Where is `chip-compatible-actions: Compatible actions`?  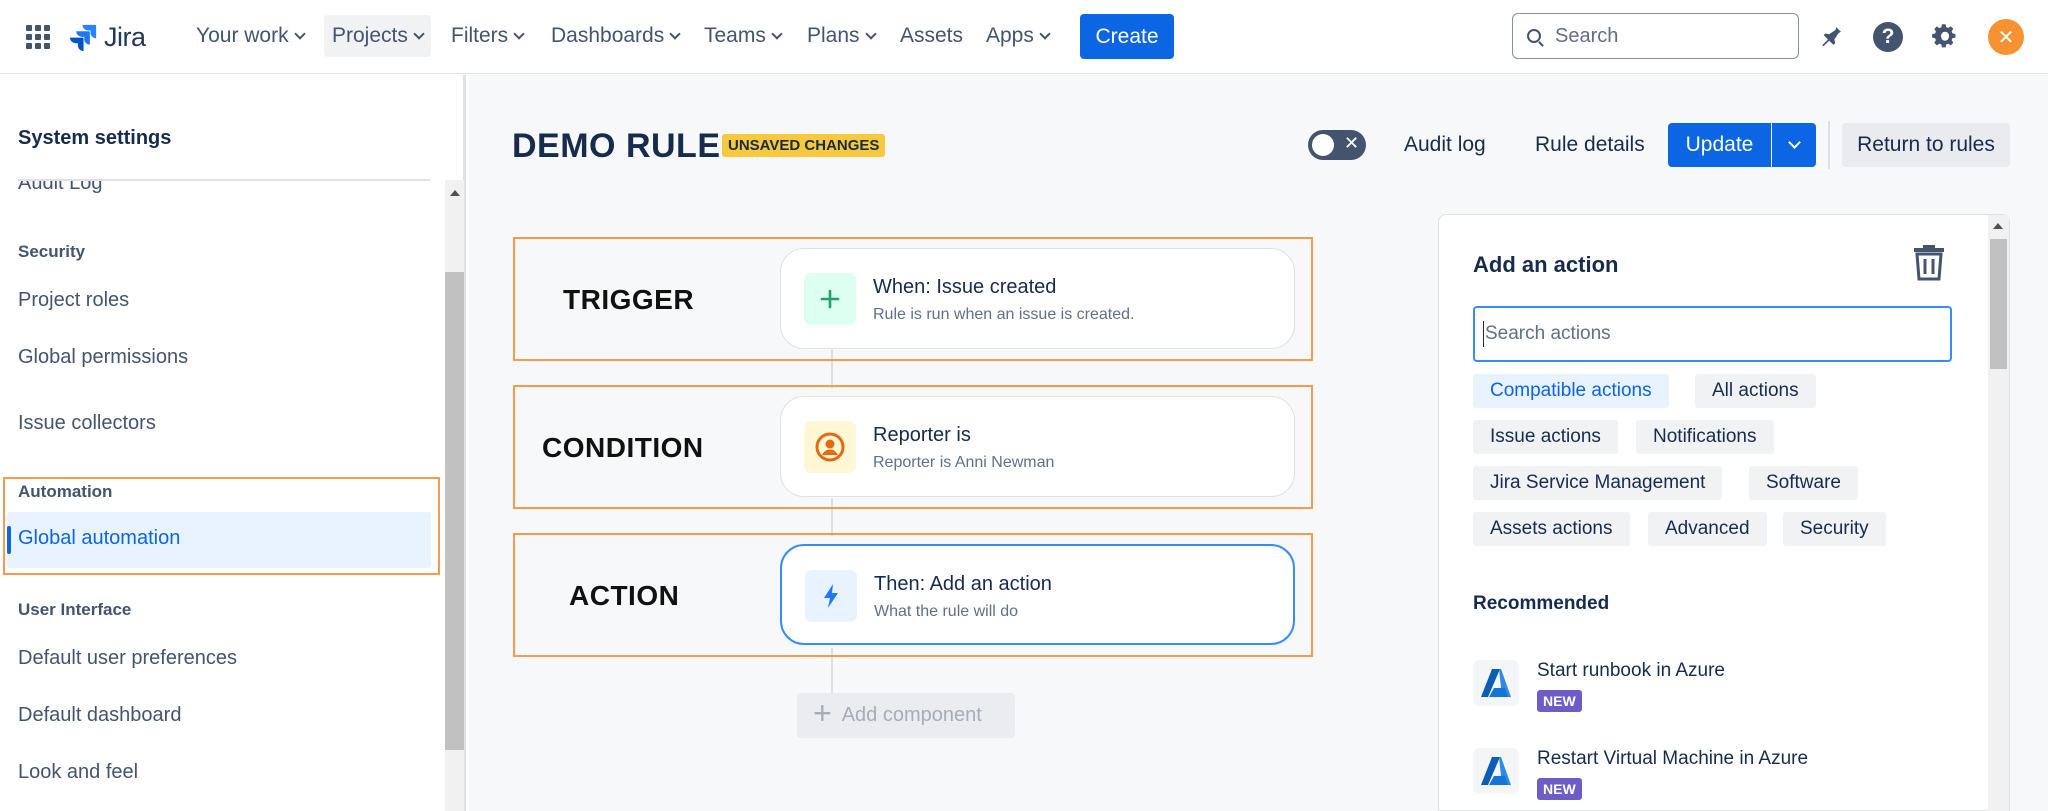
chip-compatible-actions: Compatible actions is located at coordinates (1571, 391).